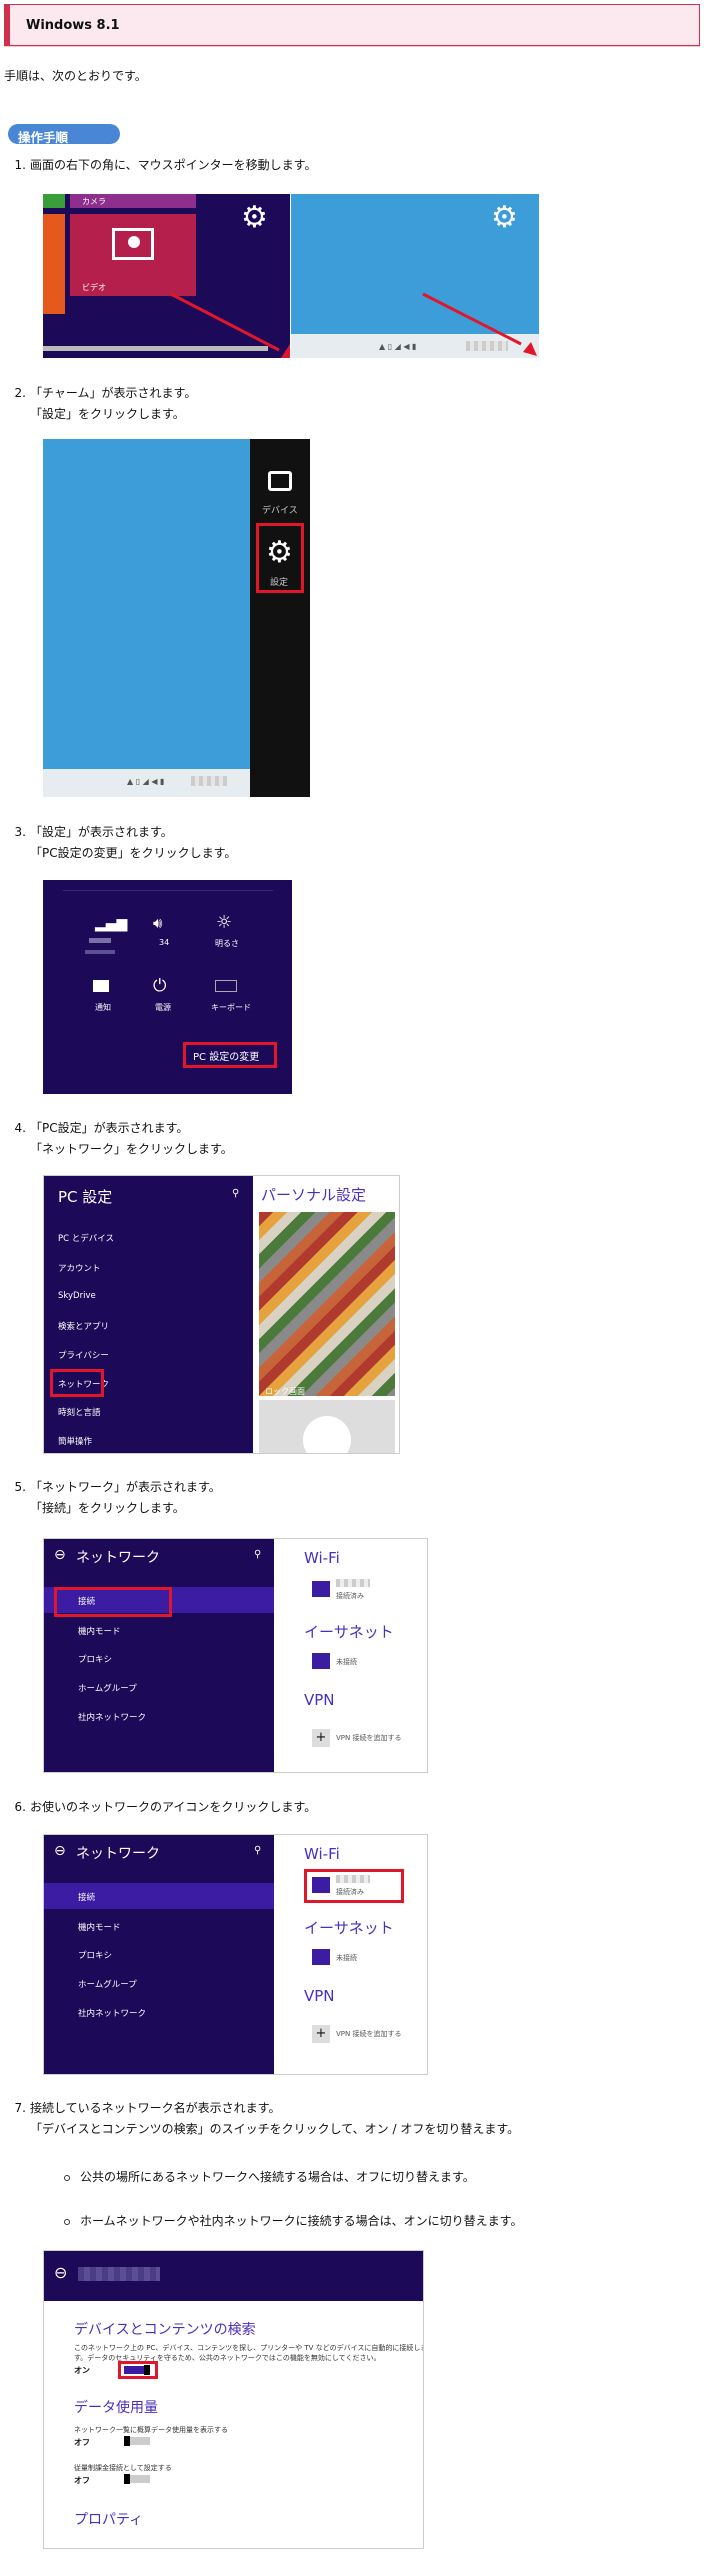 This screenshot has width=704, height=2558. What do you see at coordinates (176, 618) in the screenshot?
I see `step2-screenshot: ▲ ▯ ◢ ◀ ▮ デバイス ⚙ 設定` at bounding box center [176, 618].